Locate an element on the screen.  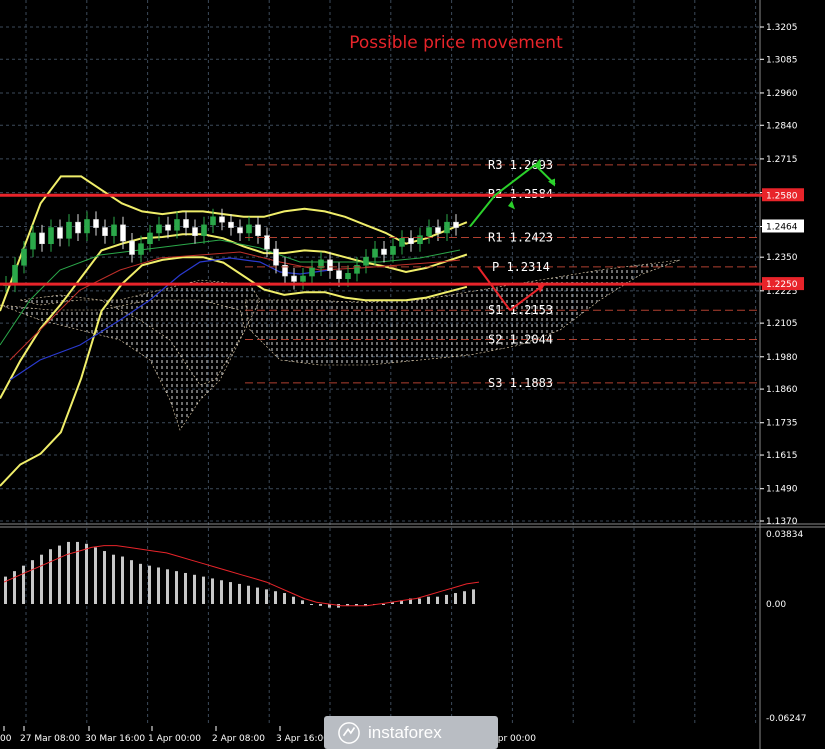
price-tick-label: 1.2715 is located at coordinates (782, 160).